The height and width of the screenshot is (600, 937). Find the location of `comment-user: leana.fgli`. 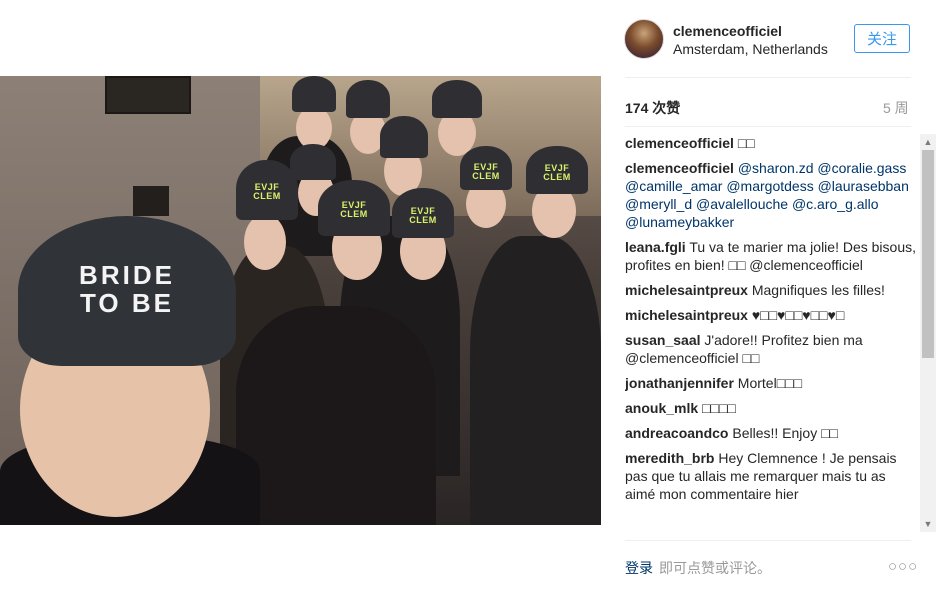

comment-user: leana.fgli is located at coordinates (655, 247).